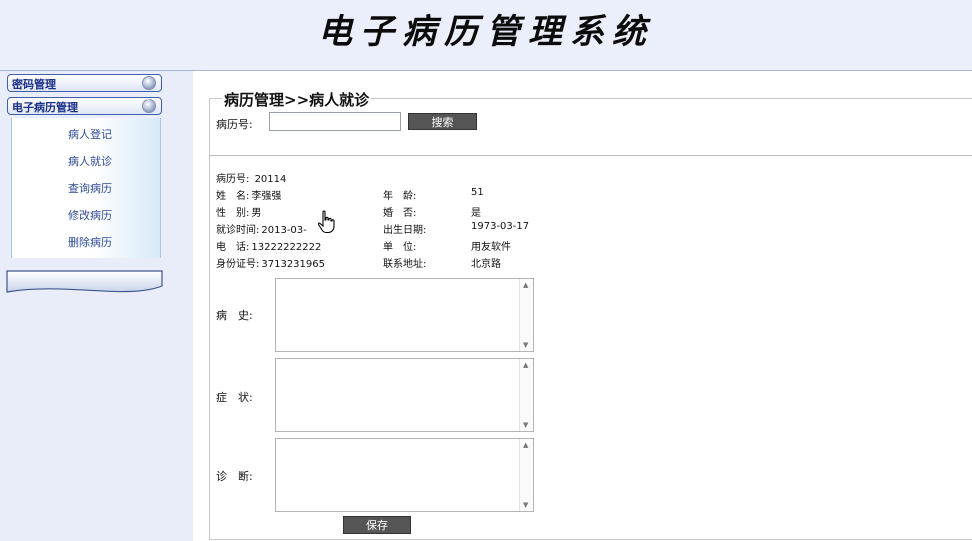 The image size is (972, 541). What do you see at coordinates (476, 213) in the screenshot?
I see `field-marital-value: 是` at bounding box center [476, 213].